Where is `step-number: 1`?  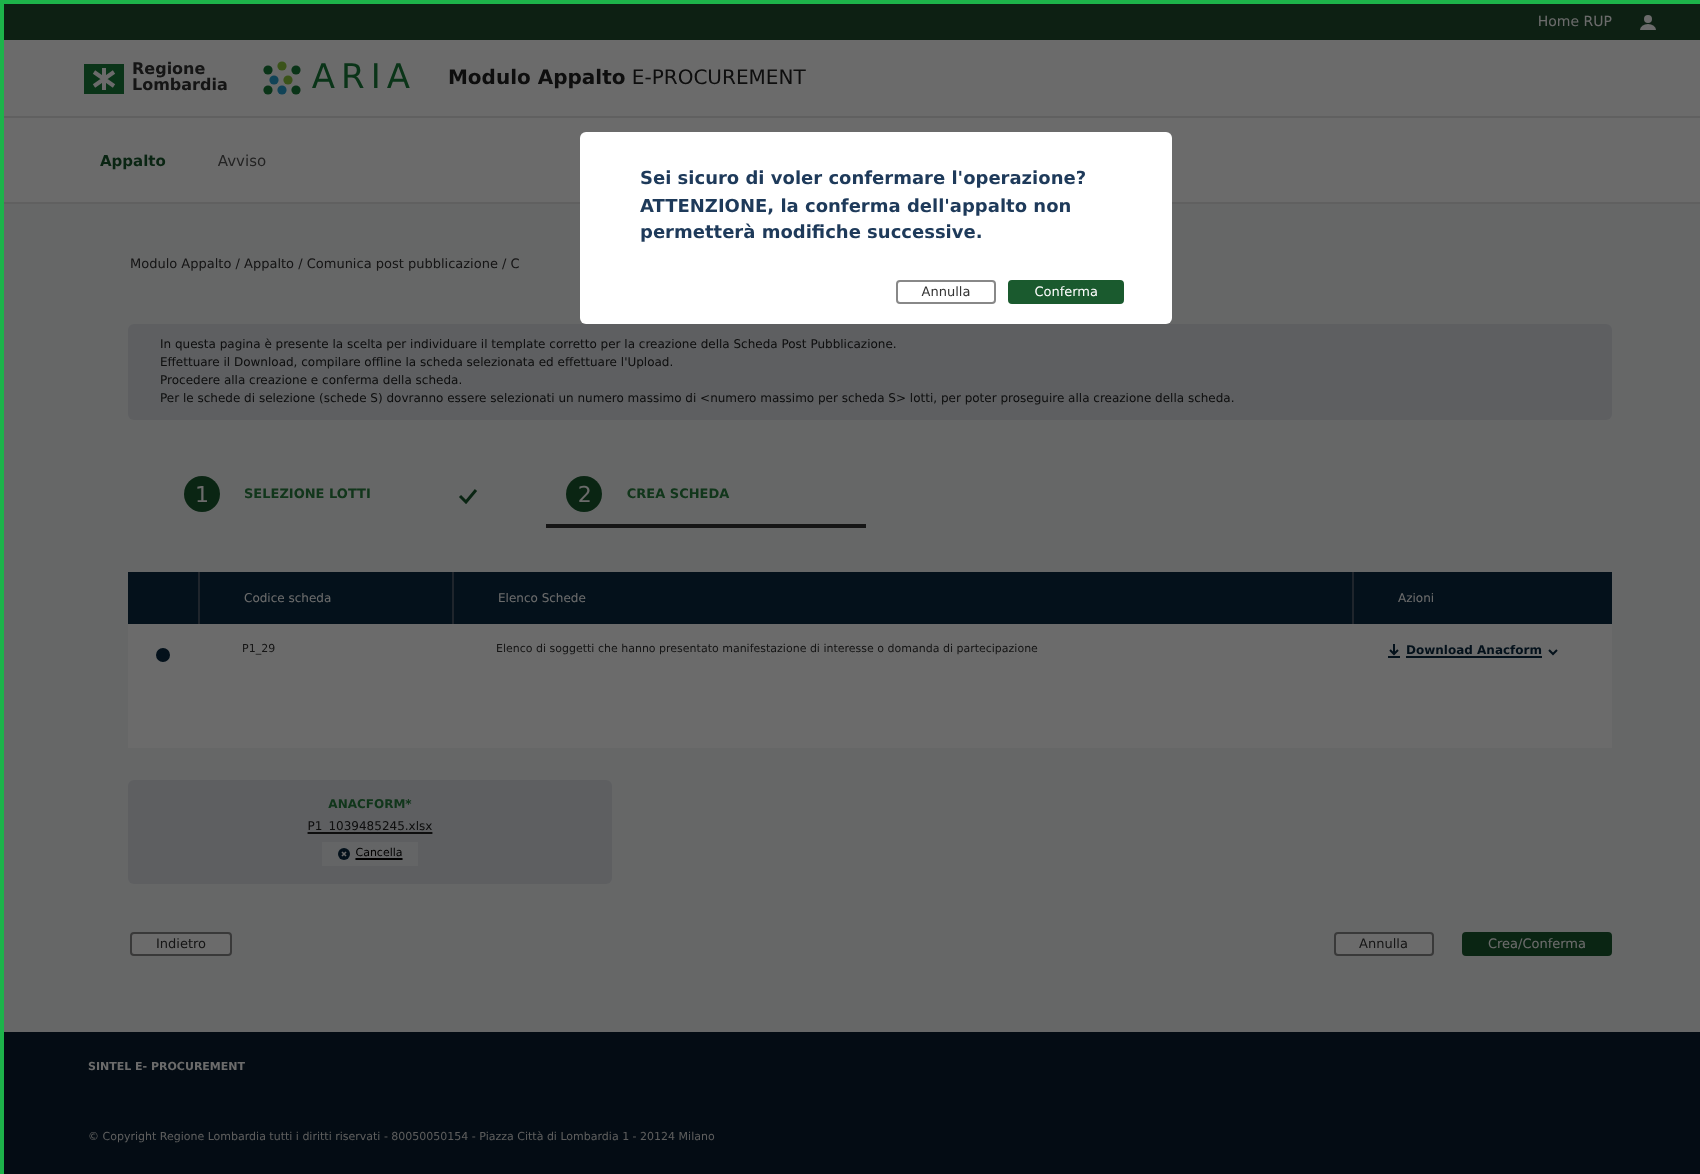 step-number: 1 is located at coordinates (202, 494).